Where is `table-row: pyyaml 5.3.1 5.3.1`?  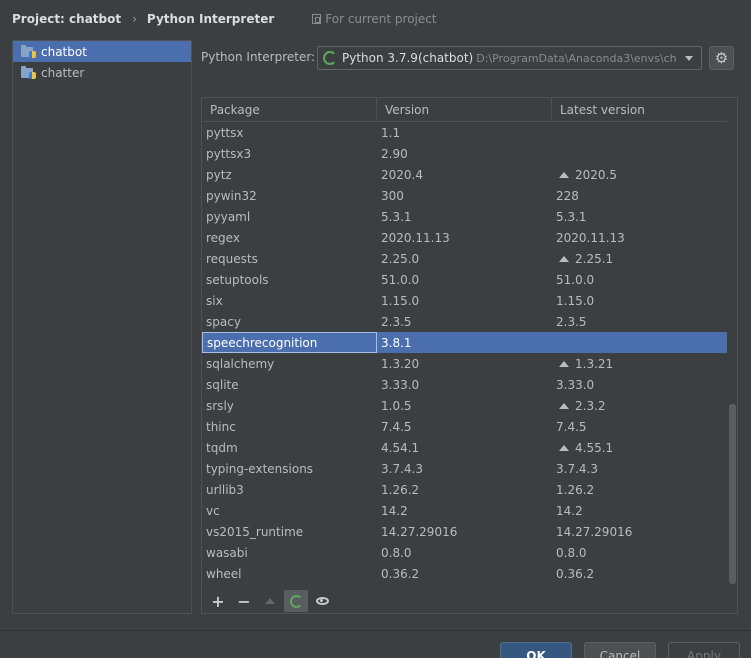 table-row: pyyaml 5.3.1 5.3.1 is located at coordinates (464, 216).